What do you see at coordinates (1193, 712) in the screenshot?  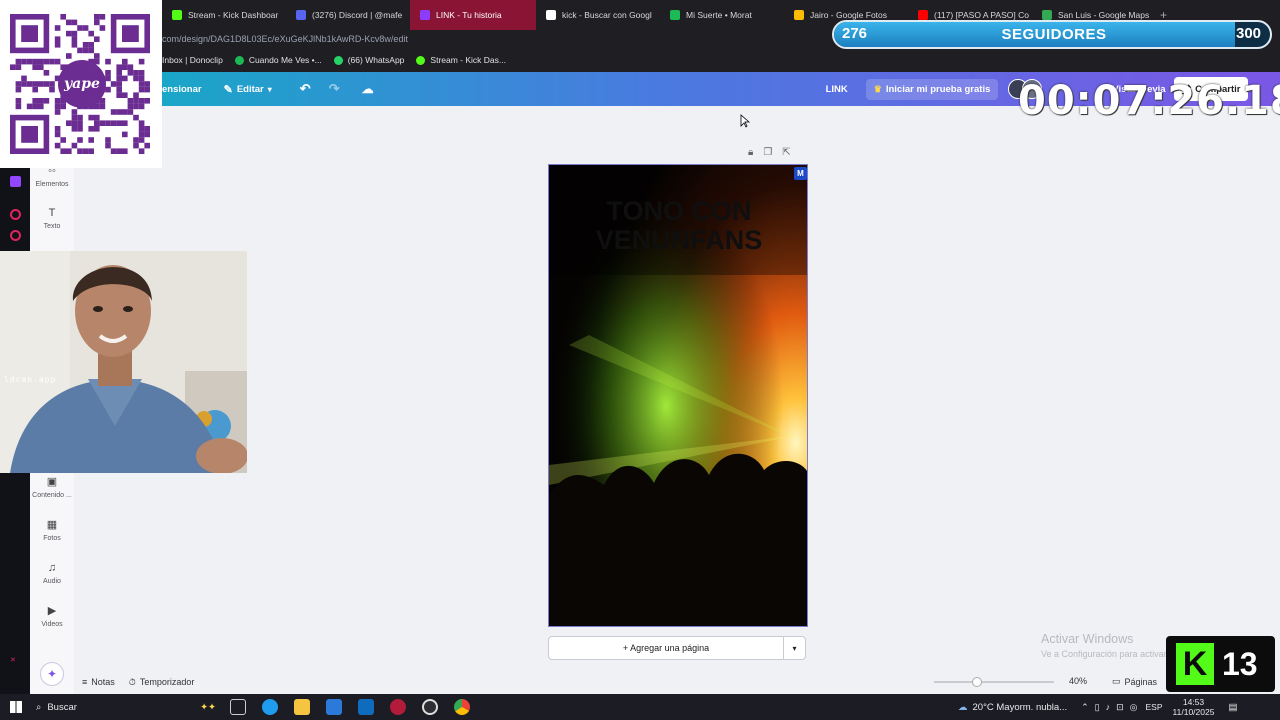 I see `clock-date: 11/10/2025` at bounding box center [1193, 712].